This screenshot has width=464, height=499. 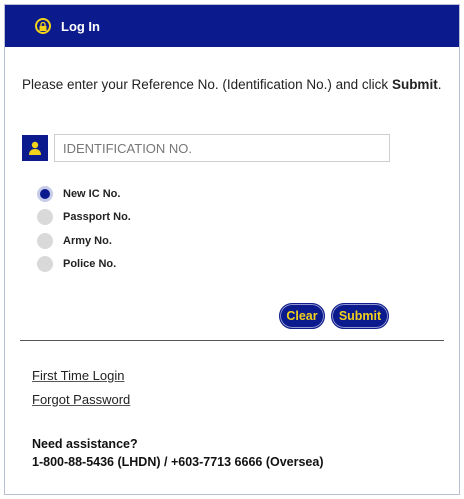 What do you see at coordinates (81, 400) in the screenshot?
I see `forgot-password-link: Forgot Password` at bounding box center [81, 400].